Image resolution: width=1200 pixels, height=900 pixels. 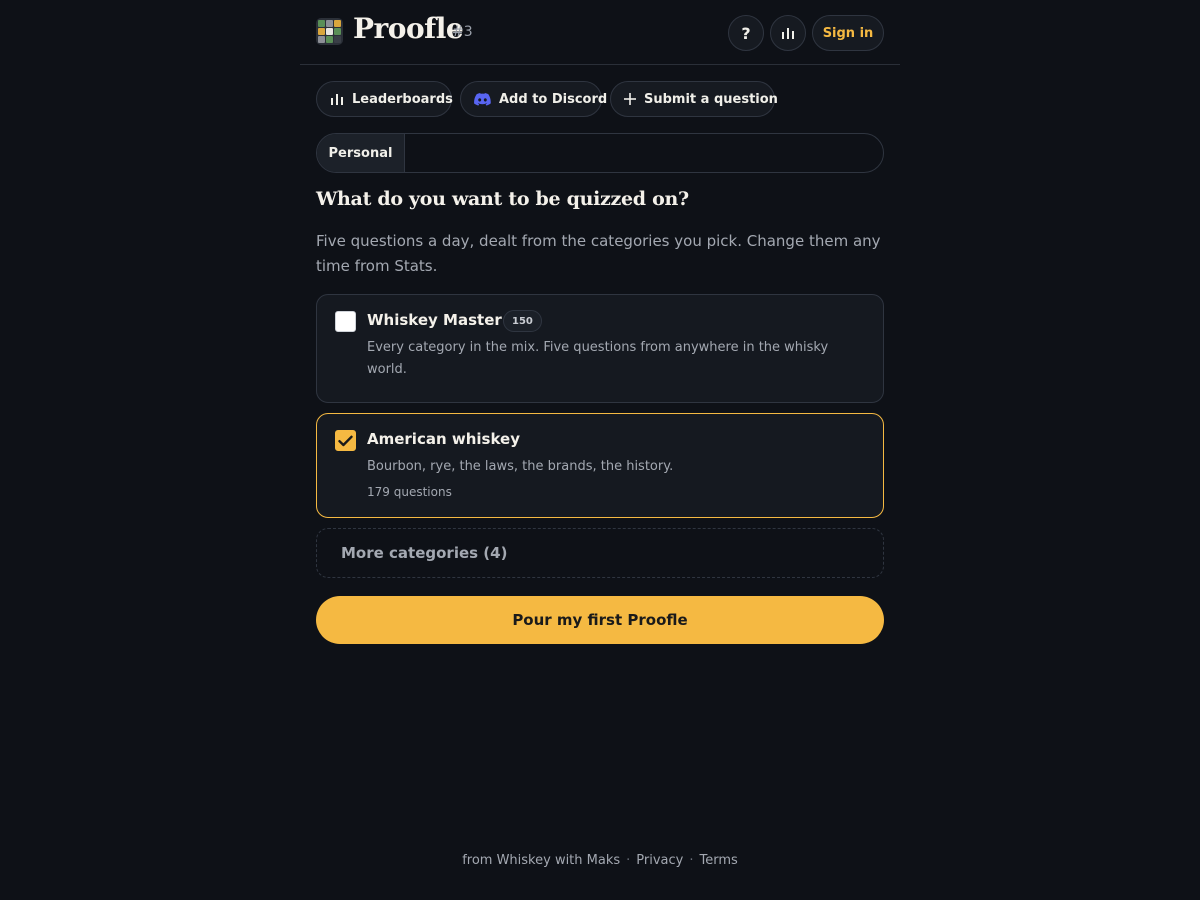 I want to click on discord-icon, so click(x=482, y=99).